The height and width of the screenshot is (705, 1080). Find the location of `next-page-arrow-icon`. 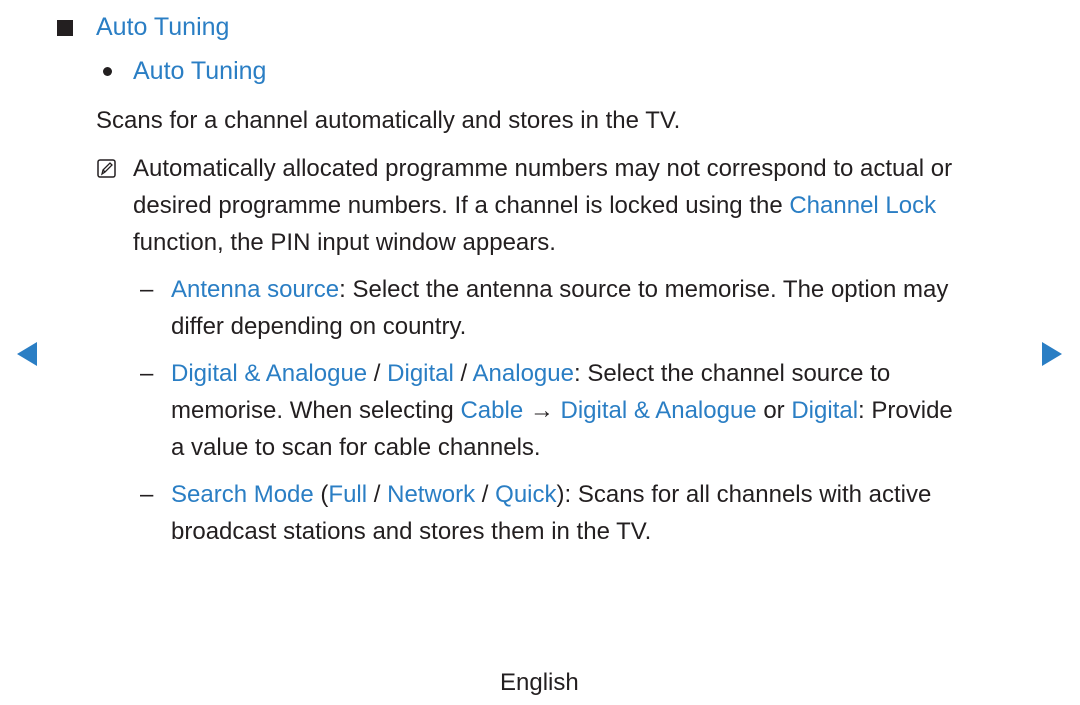

next-page-arrow-icon is located at coordinates (1052, 354).